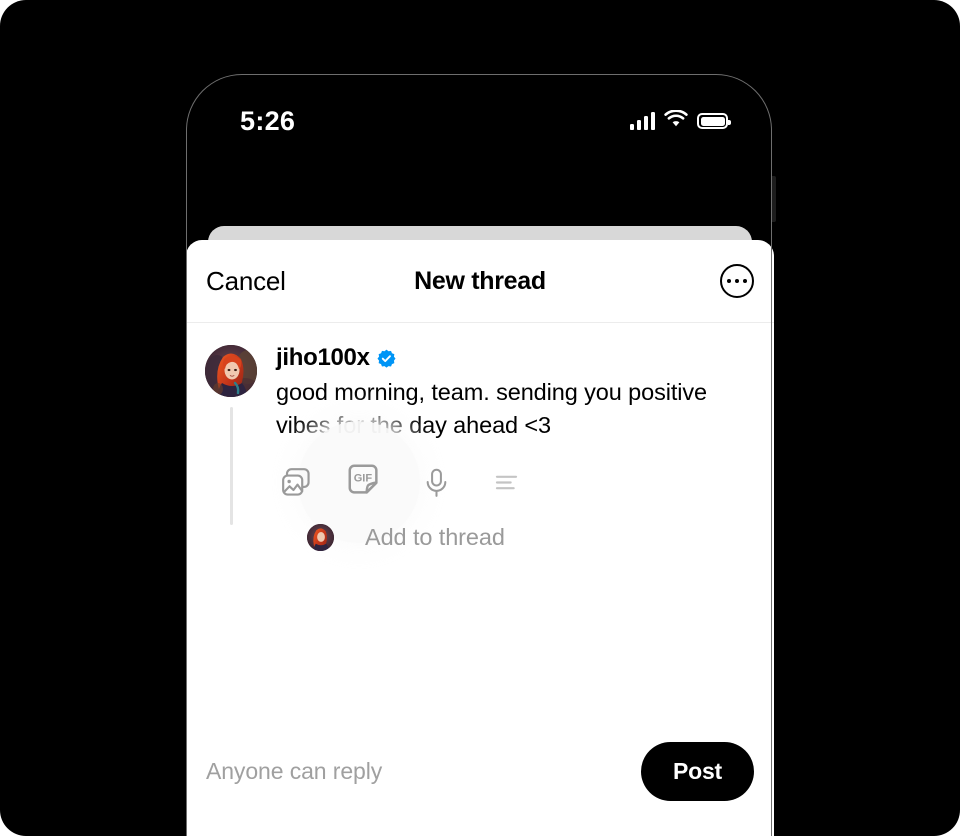 This screenshot has height=836, width=960. What do you see at coordinates (480, 281) in the screenshot?
I see `sheet-header: Cancel New thread` at bounding box center [480, 281].